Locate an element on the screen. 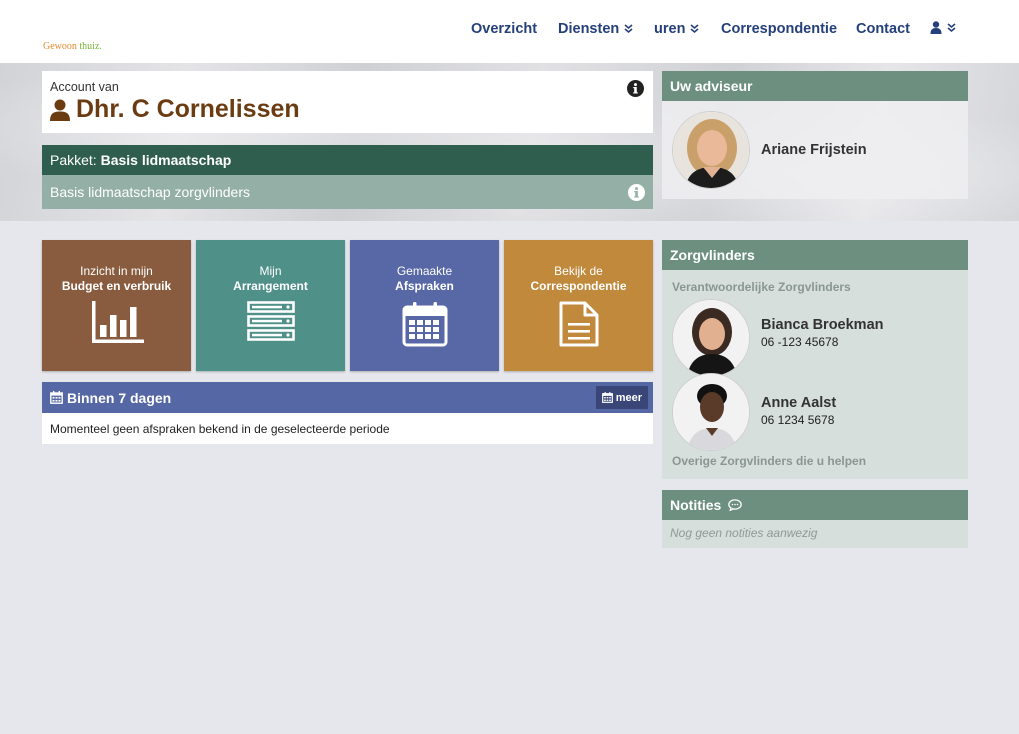 This screenshot has height=734, width=1019. notes-panel: Nog geen notities aanwezig is located at coordinates (815, 534).